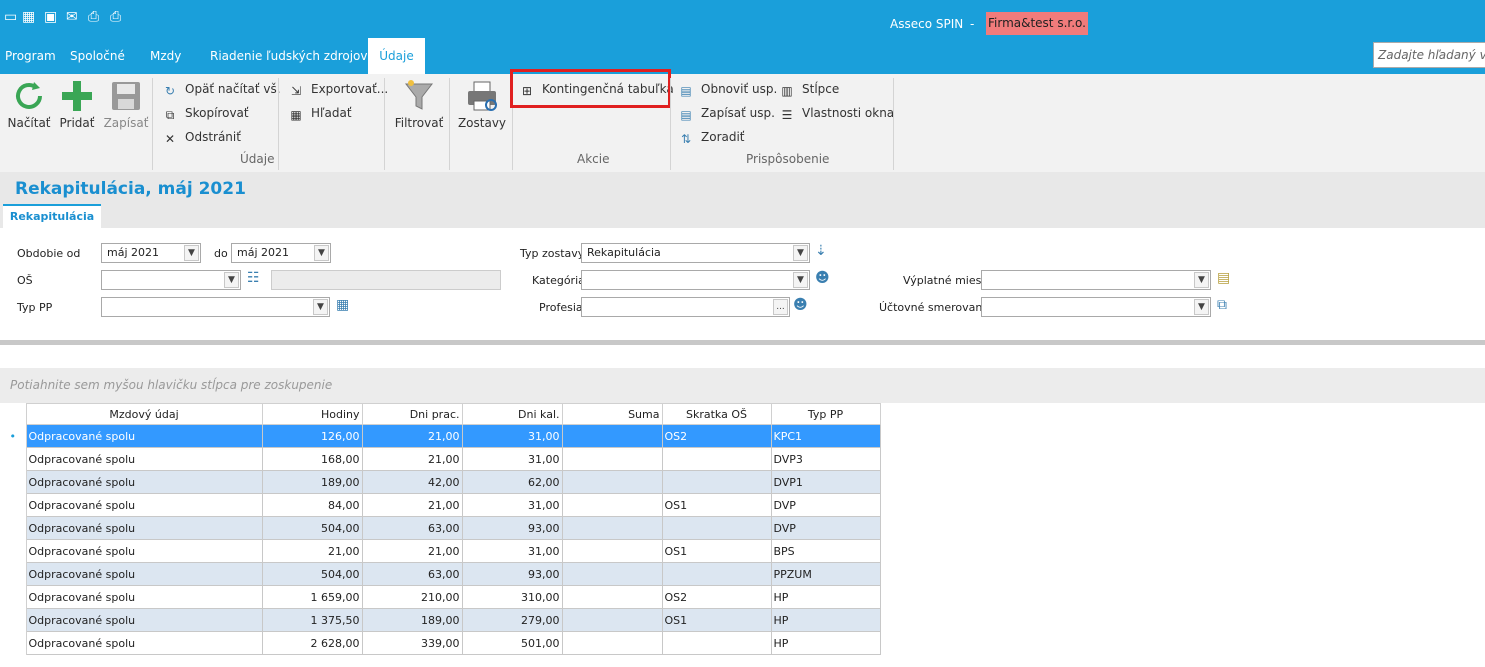 This screenshot has width=1485, height=667. I want to click on find-button: ▦ Hľadať, so click(320, 114).